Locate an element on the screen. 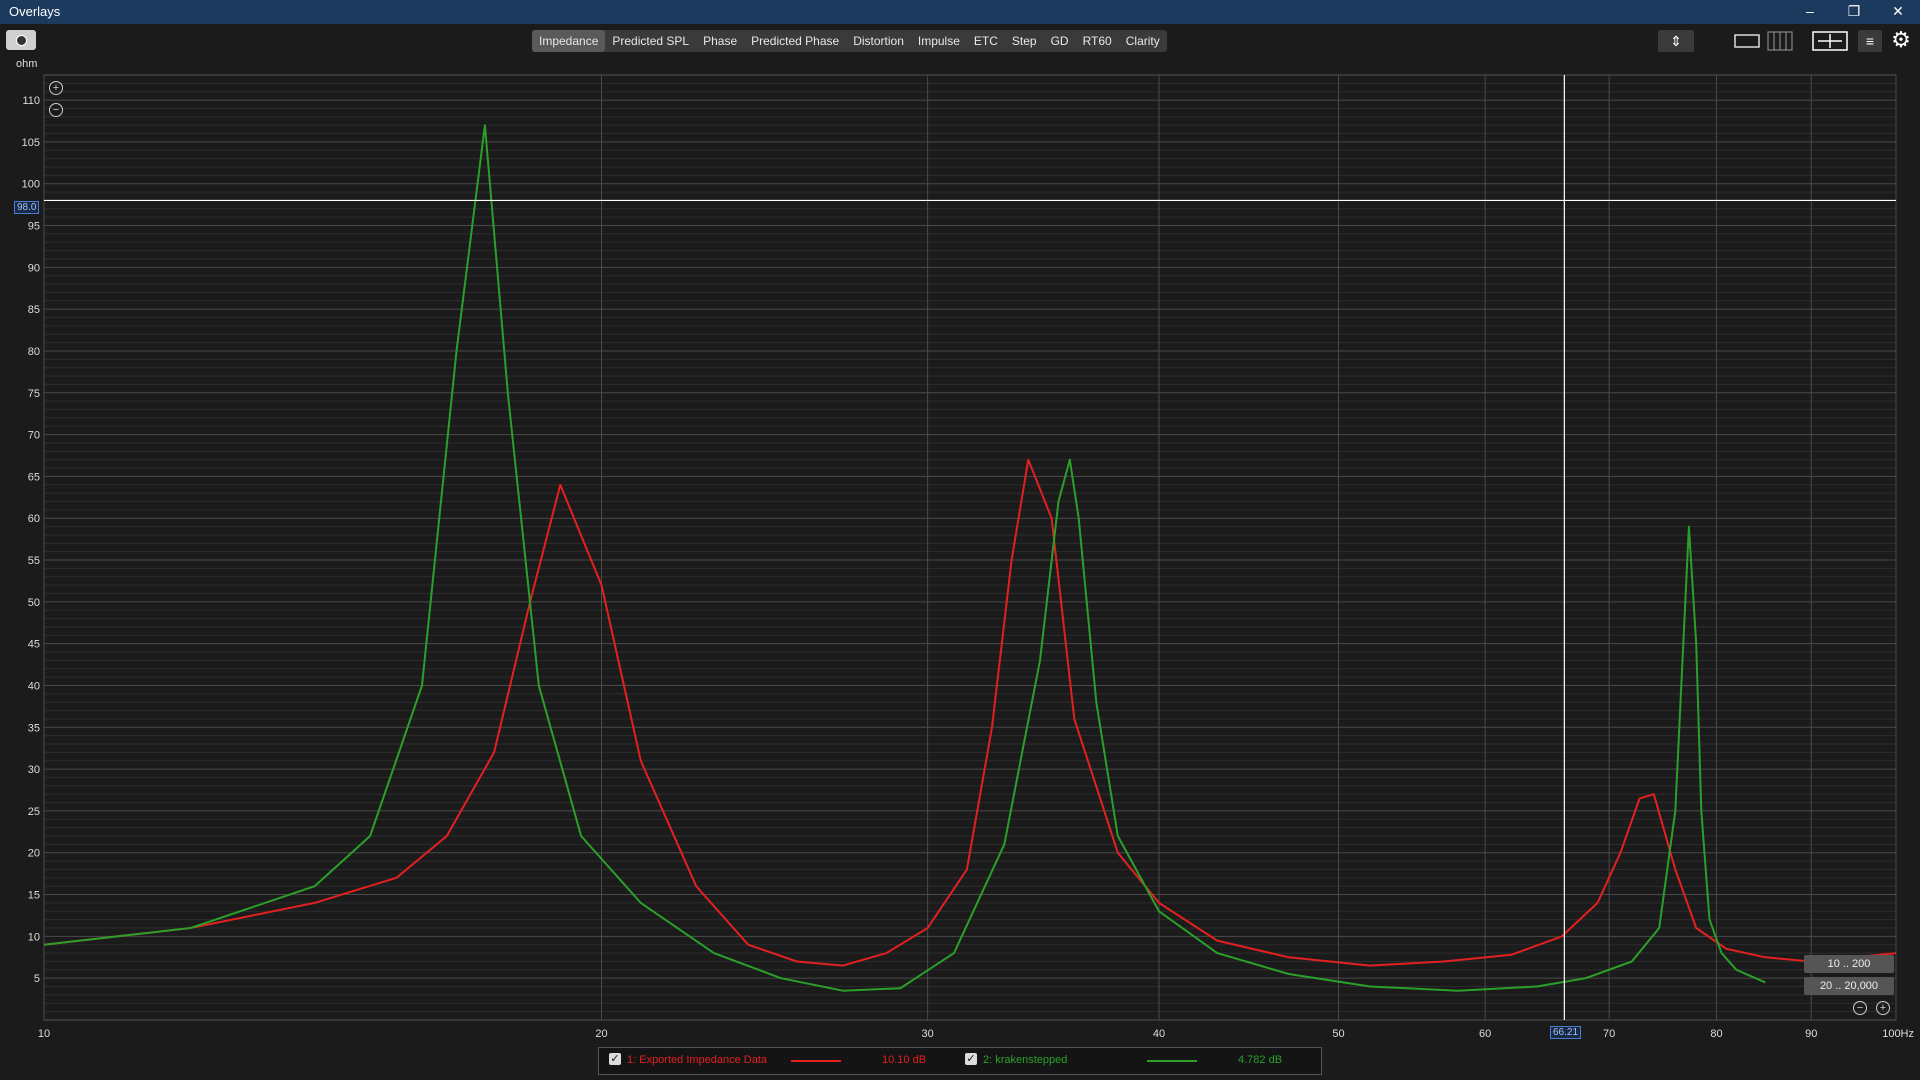  y-tick-label: 100 is located at coordinates (31, 185).